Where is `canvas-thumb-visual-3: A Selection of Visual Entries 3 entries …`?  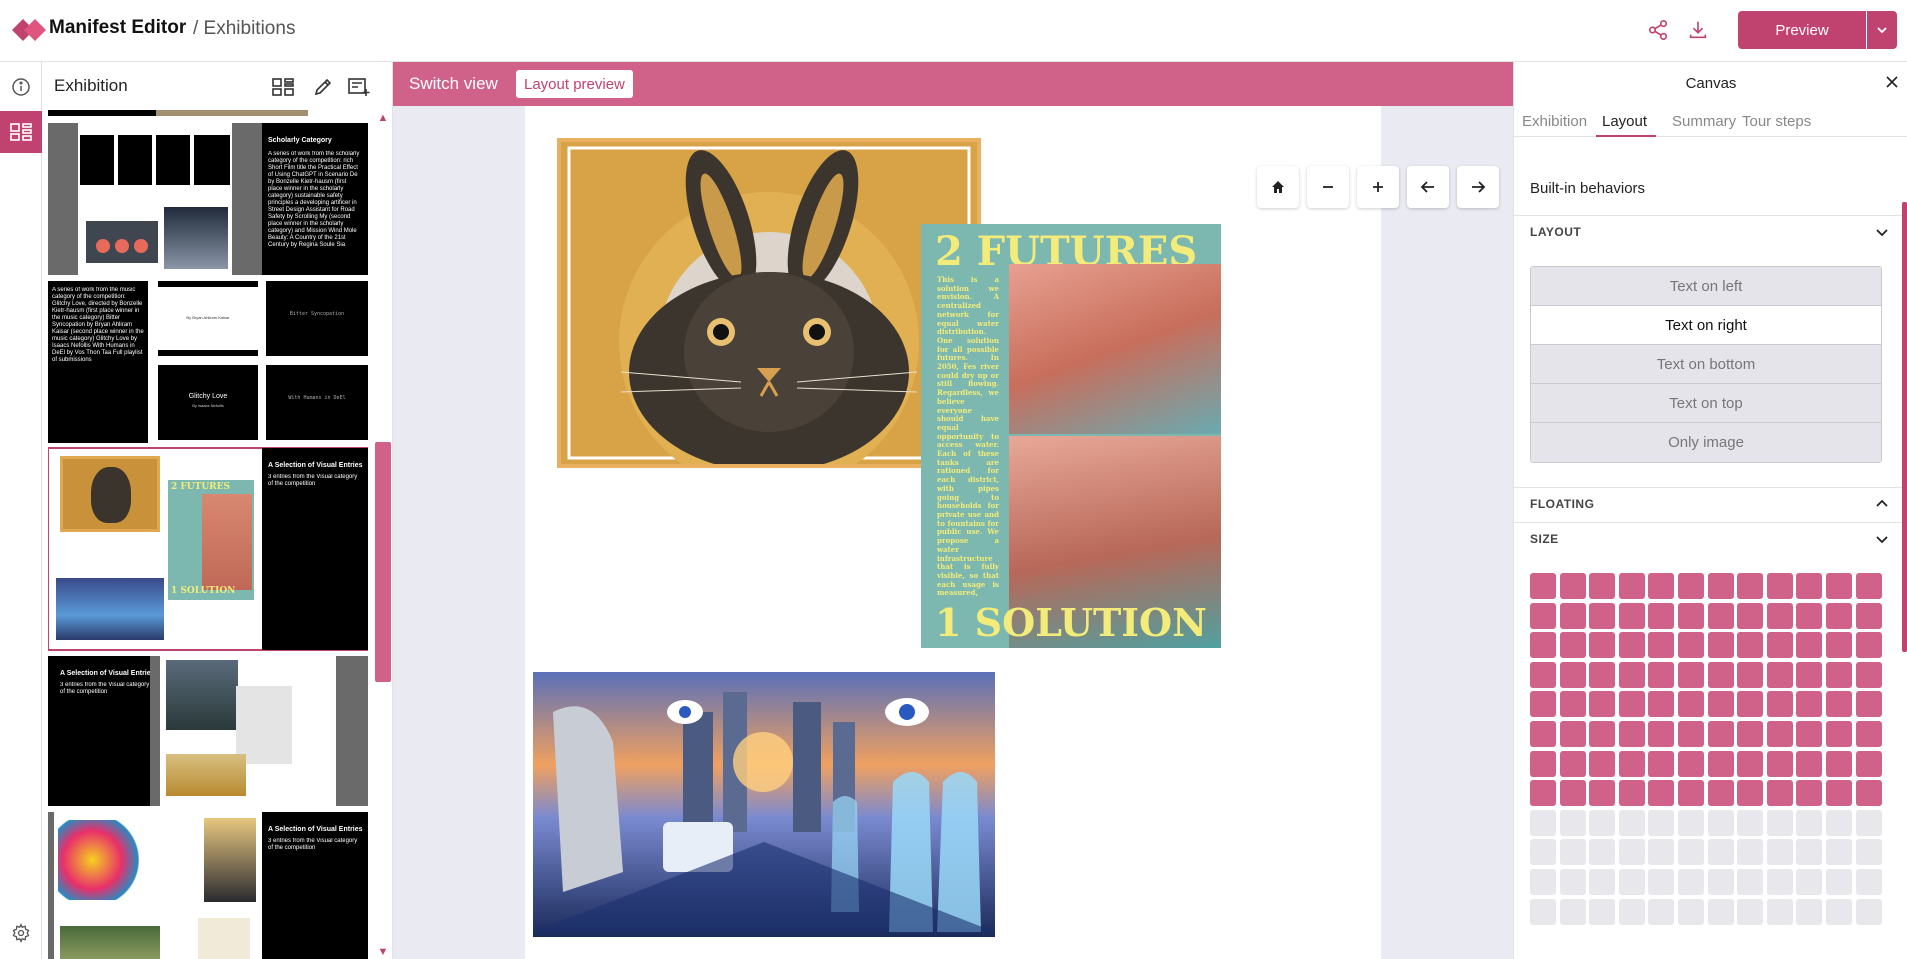 canvas-thumb-visual-3: A Selection of Visual Entries 3 entries … is located at coordinates (208, 885).